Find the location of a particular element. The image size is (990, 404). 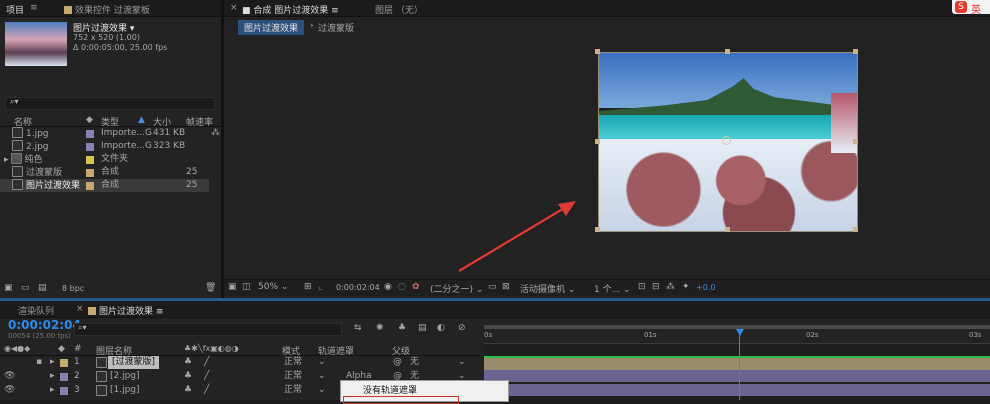

interpret-footage-icon: ▣ is located at coordinates (8, 288).